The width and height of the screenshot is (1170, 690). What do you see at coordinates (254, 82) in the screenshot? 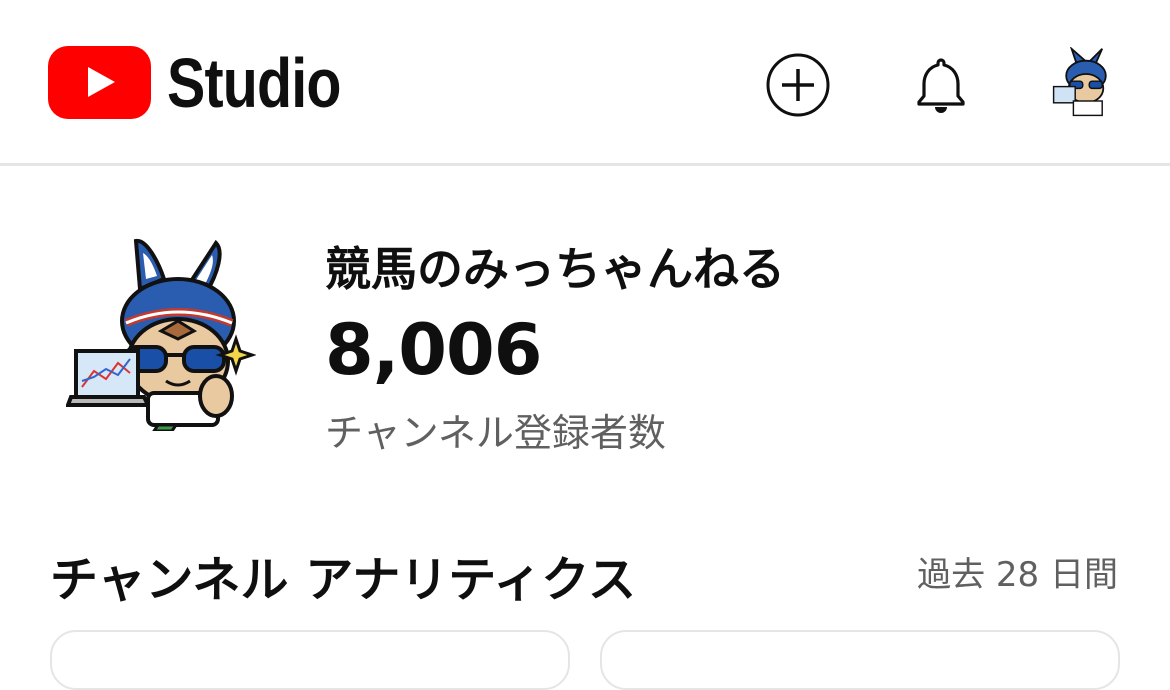
I see `app-name: Studio` at bounding box center [254, 82].